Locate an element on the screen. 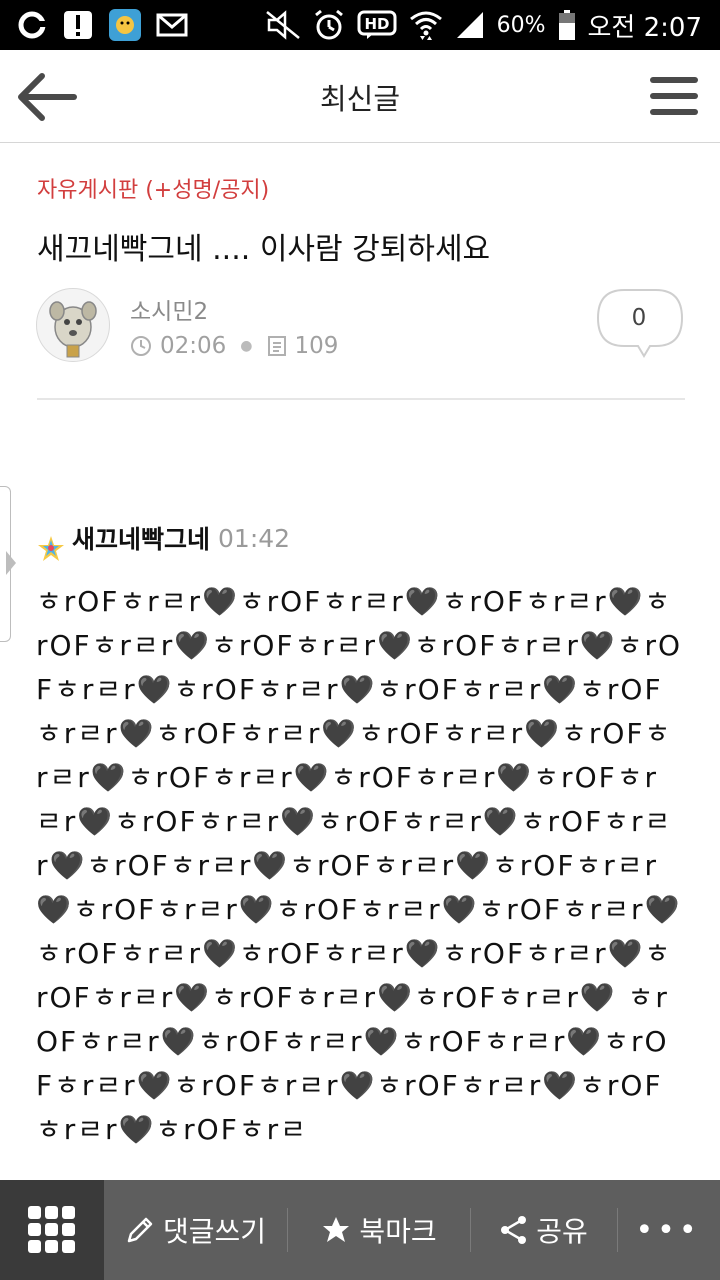  mail-icon is located at coordinates (172, 25).